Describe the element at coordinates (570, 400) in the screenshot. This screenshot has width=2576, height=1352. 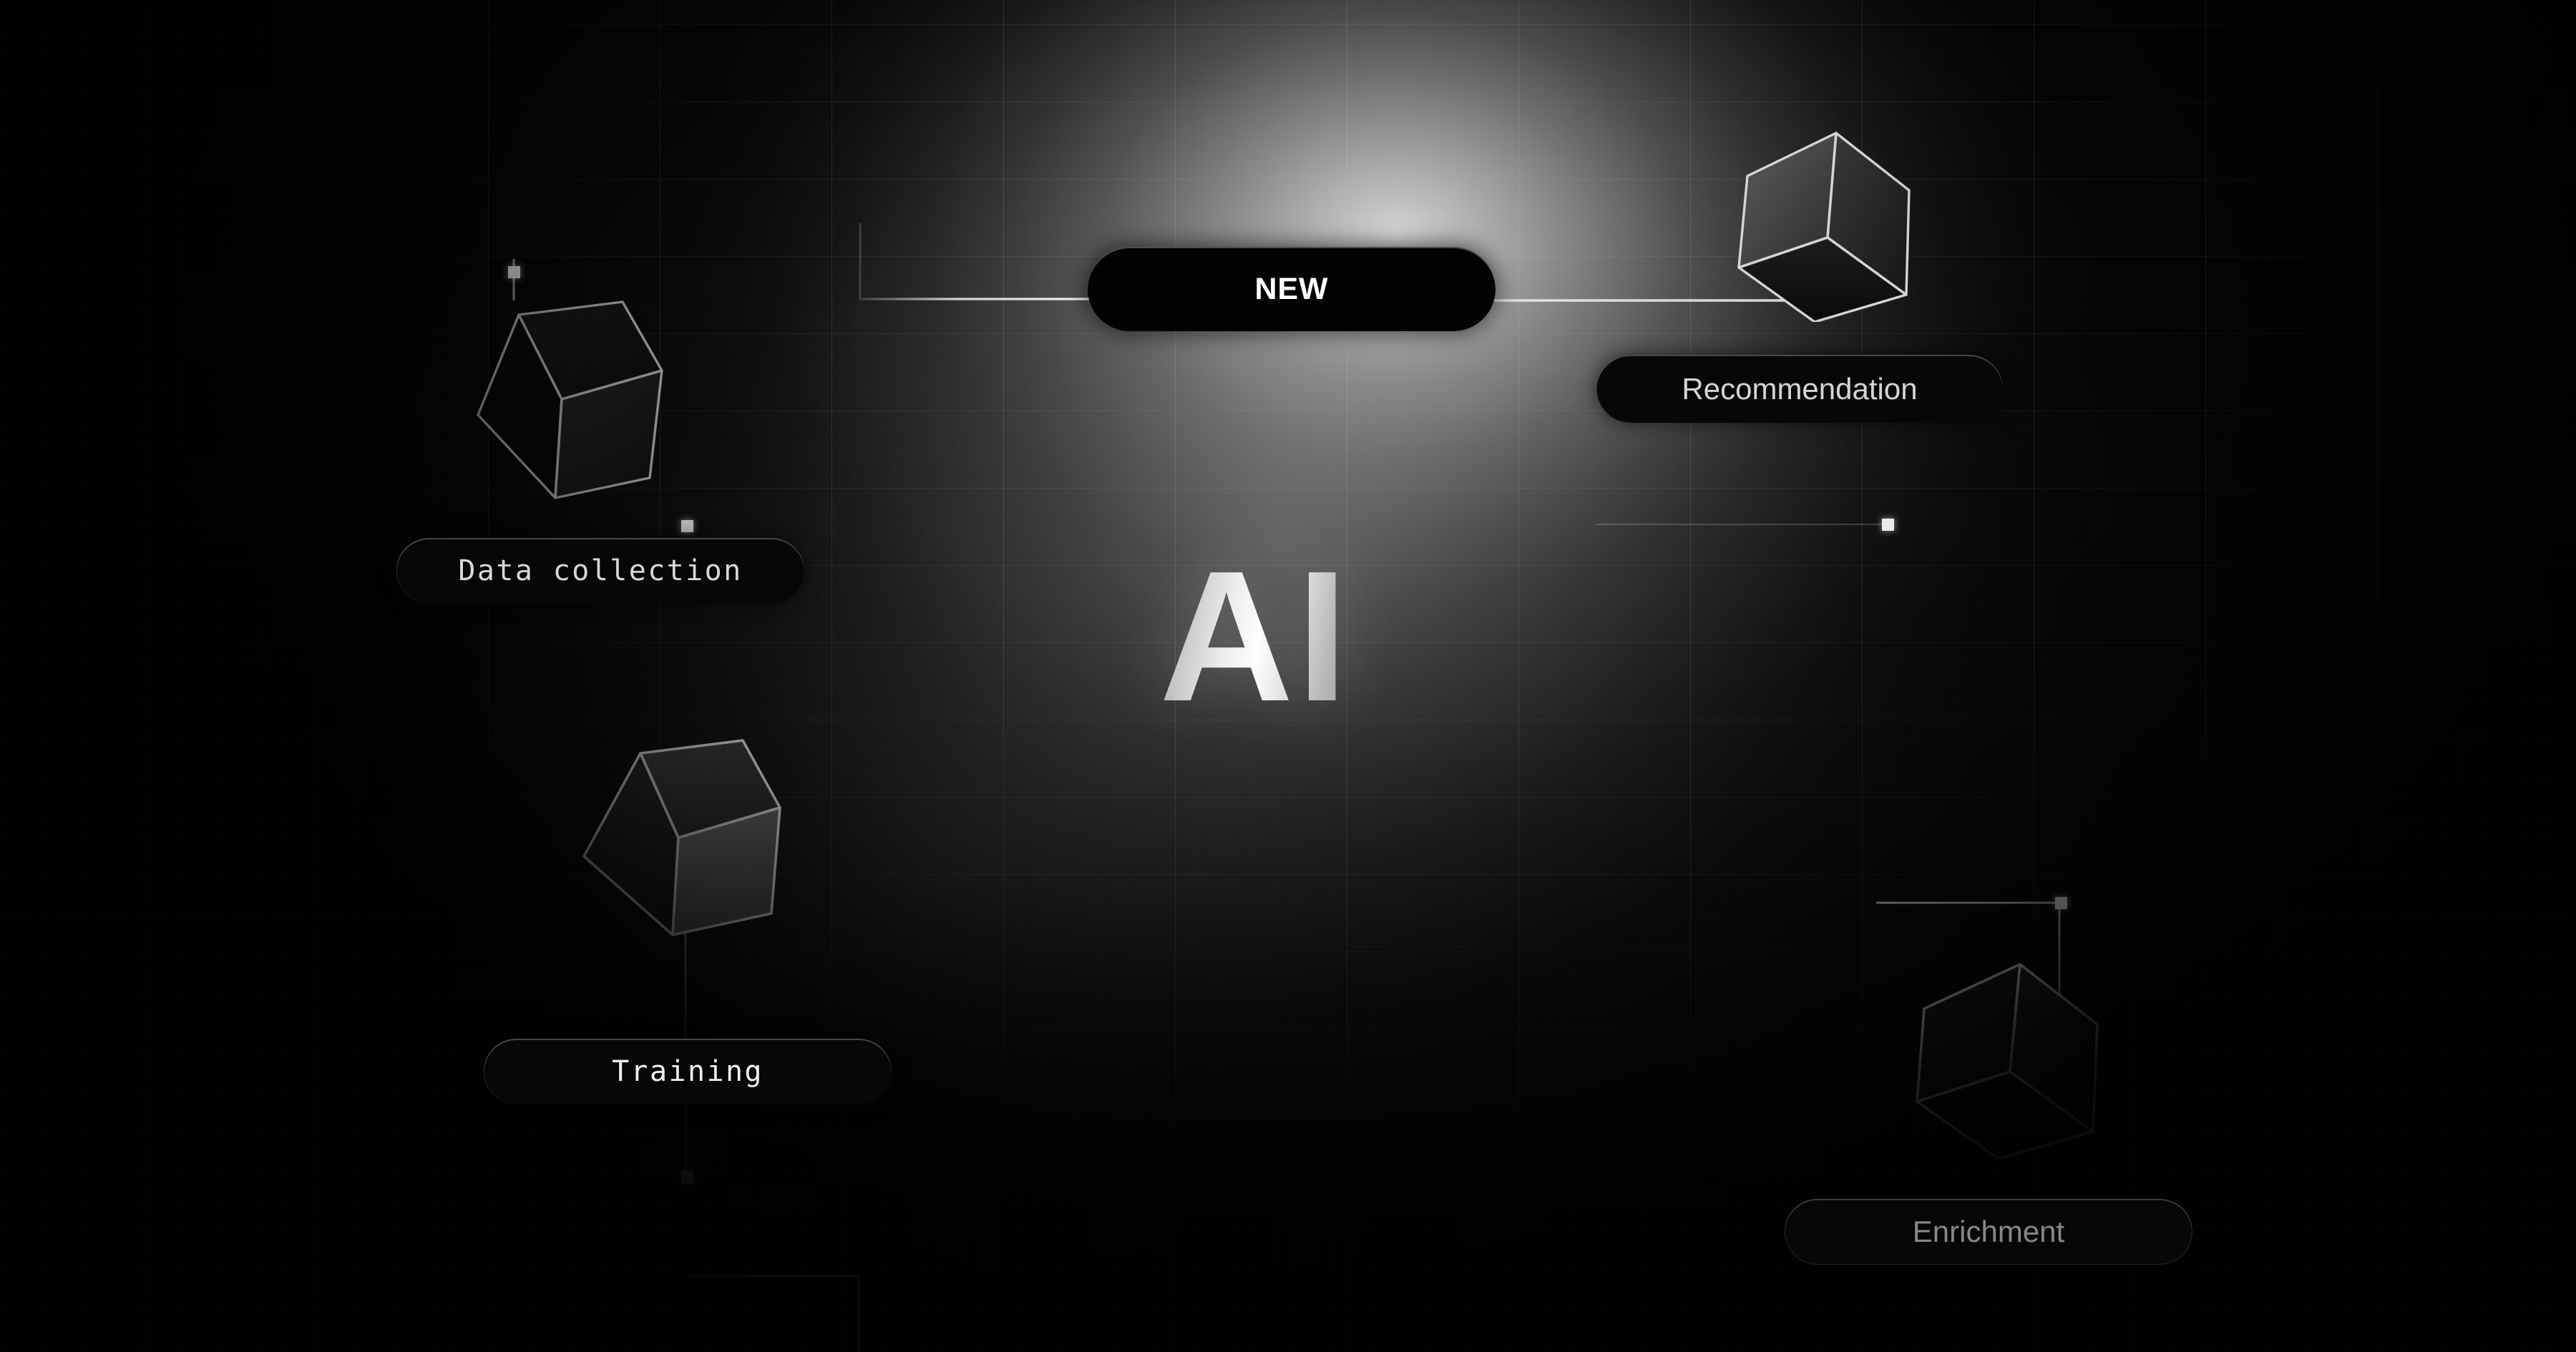
I see `cube-data-collection` at that location.